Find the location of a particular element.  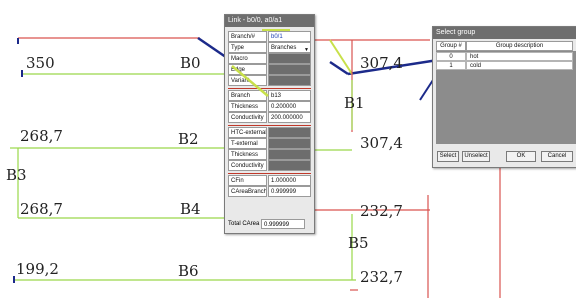

conductivity-ext-input is located at coordinates (289, 165).